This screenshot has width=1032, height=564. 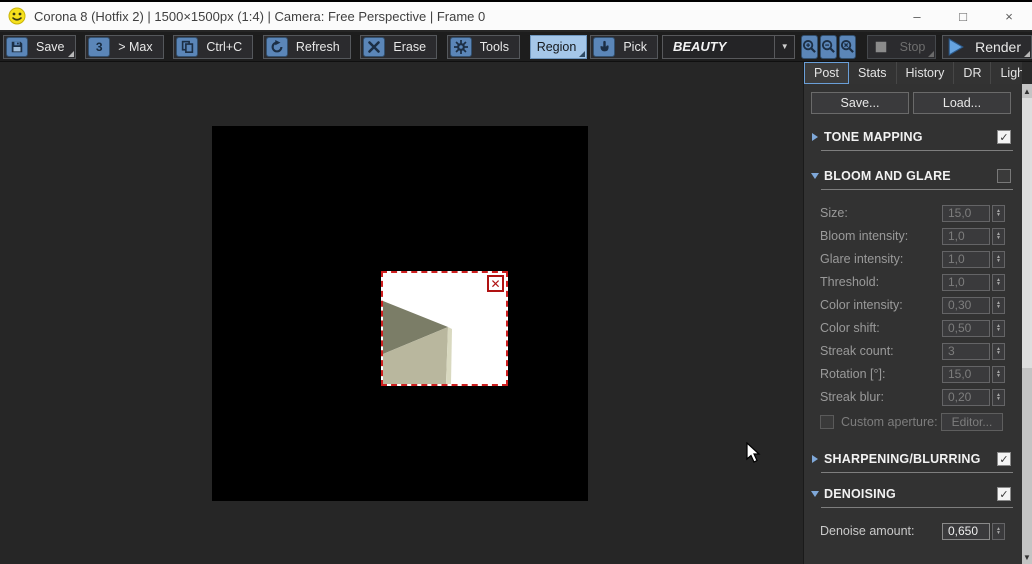 What do you see at coordinates (306, 46) in the screenshot?
I see `refresh-button: Refresh` at bounding box center [306, 46].